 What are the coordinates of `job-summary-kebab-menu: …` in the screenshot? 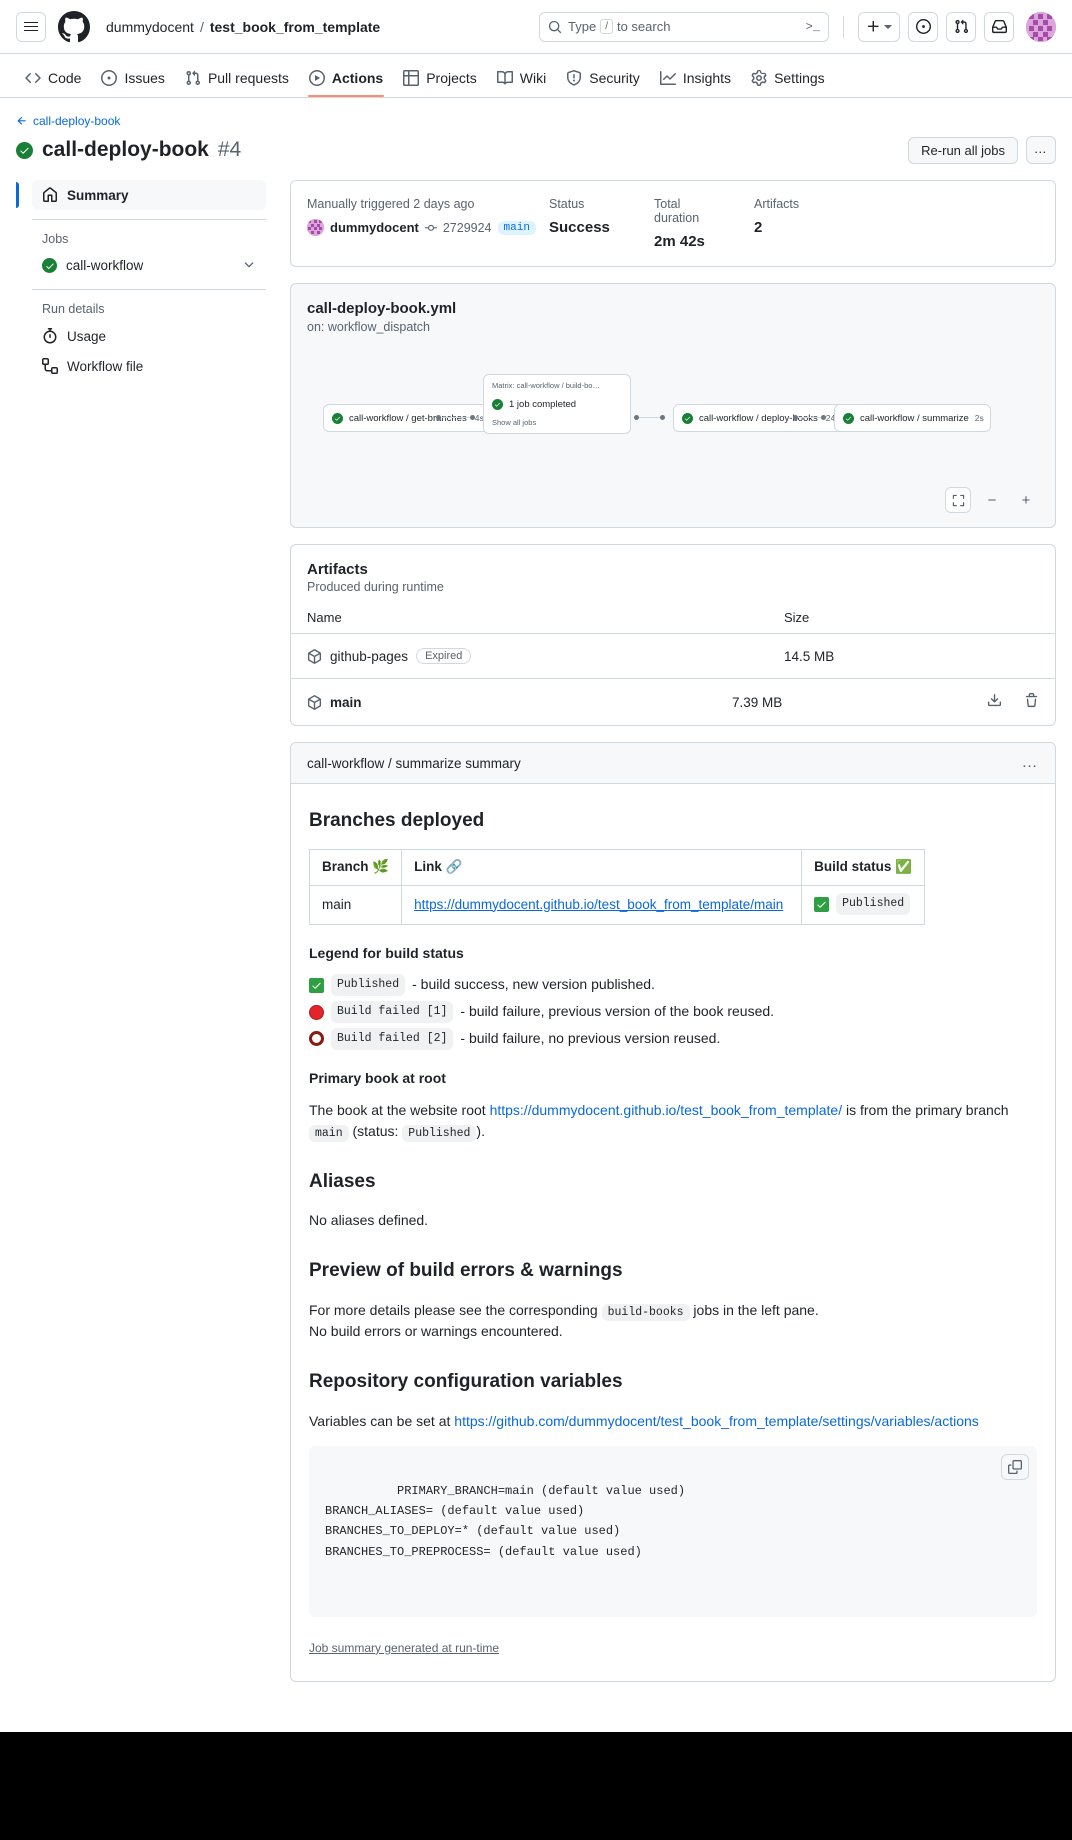 It's located at (1031, 763).